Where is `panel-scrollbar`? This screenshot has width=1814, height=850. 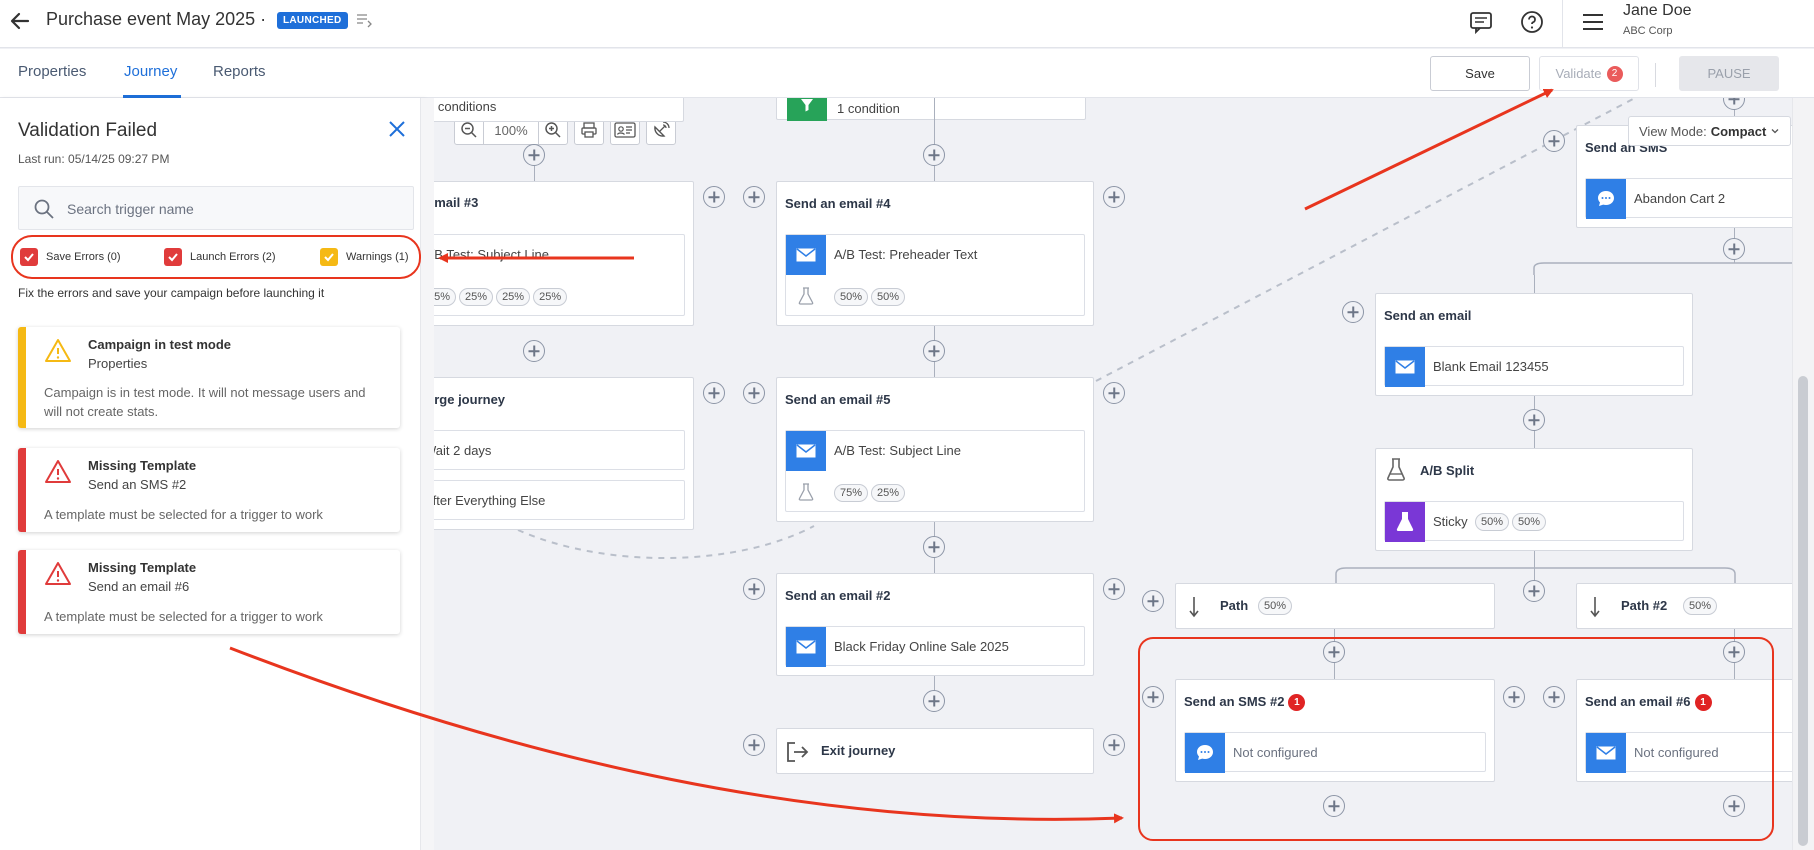 panel-scrollbar is located at coordinates (427, 474).